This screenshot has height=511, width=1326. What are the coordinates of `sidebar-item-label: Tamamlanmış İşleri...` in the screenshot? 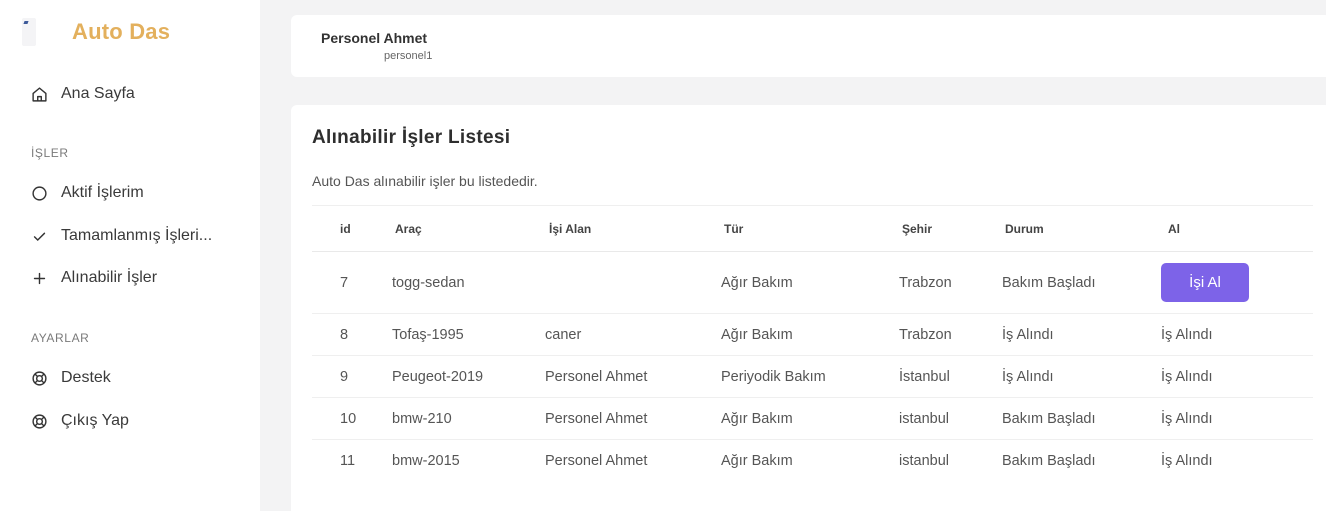 It's located at (137, 235).